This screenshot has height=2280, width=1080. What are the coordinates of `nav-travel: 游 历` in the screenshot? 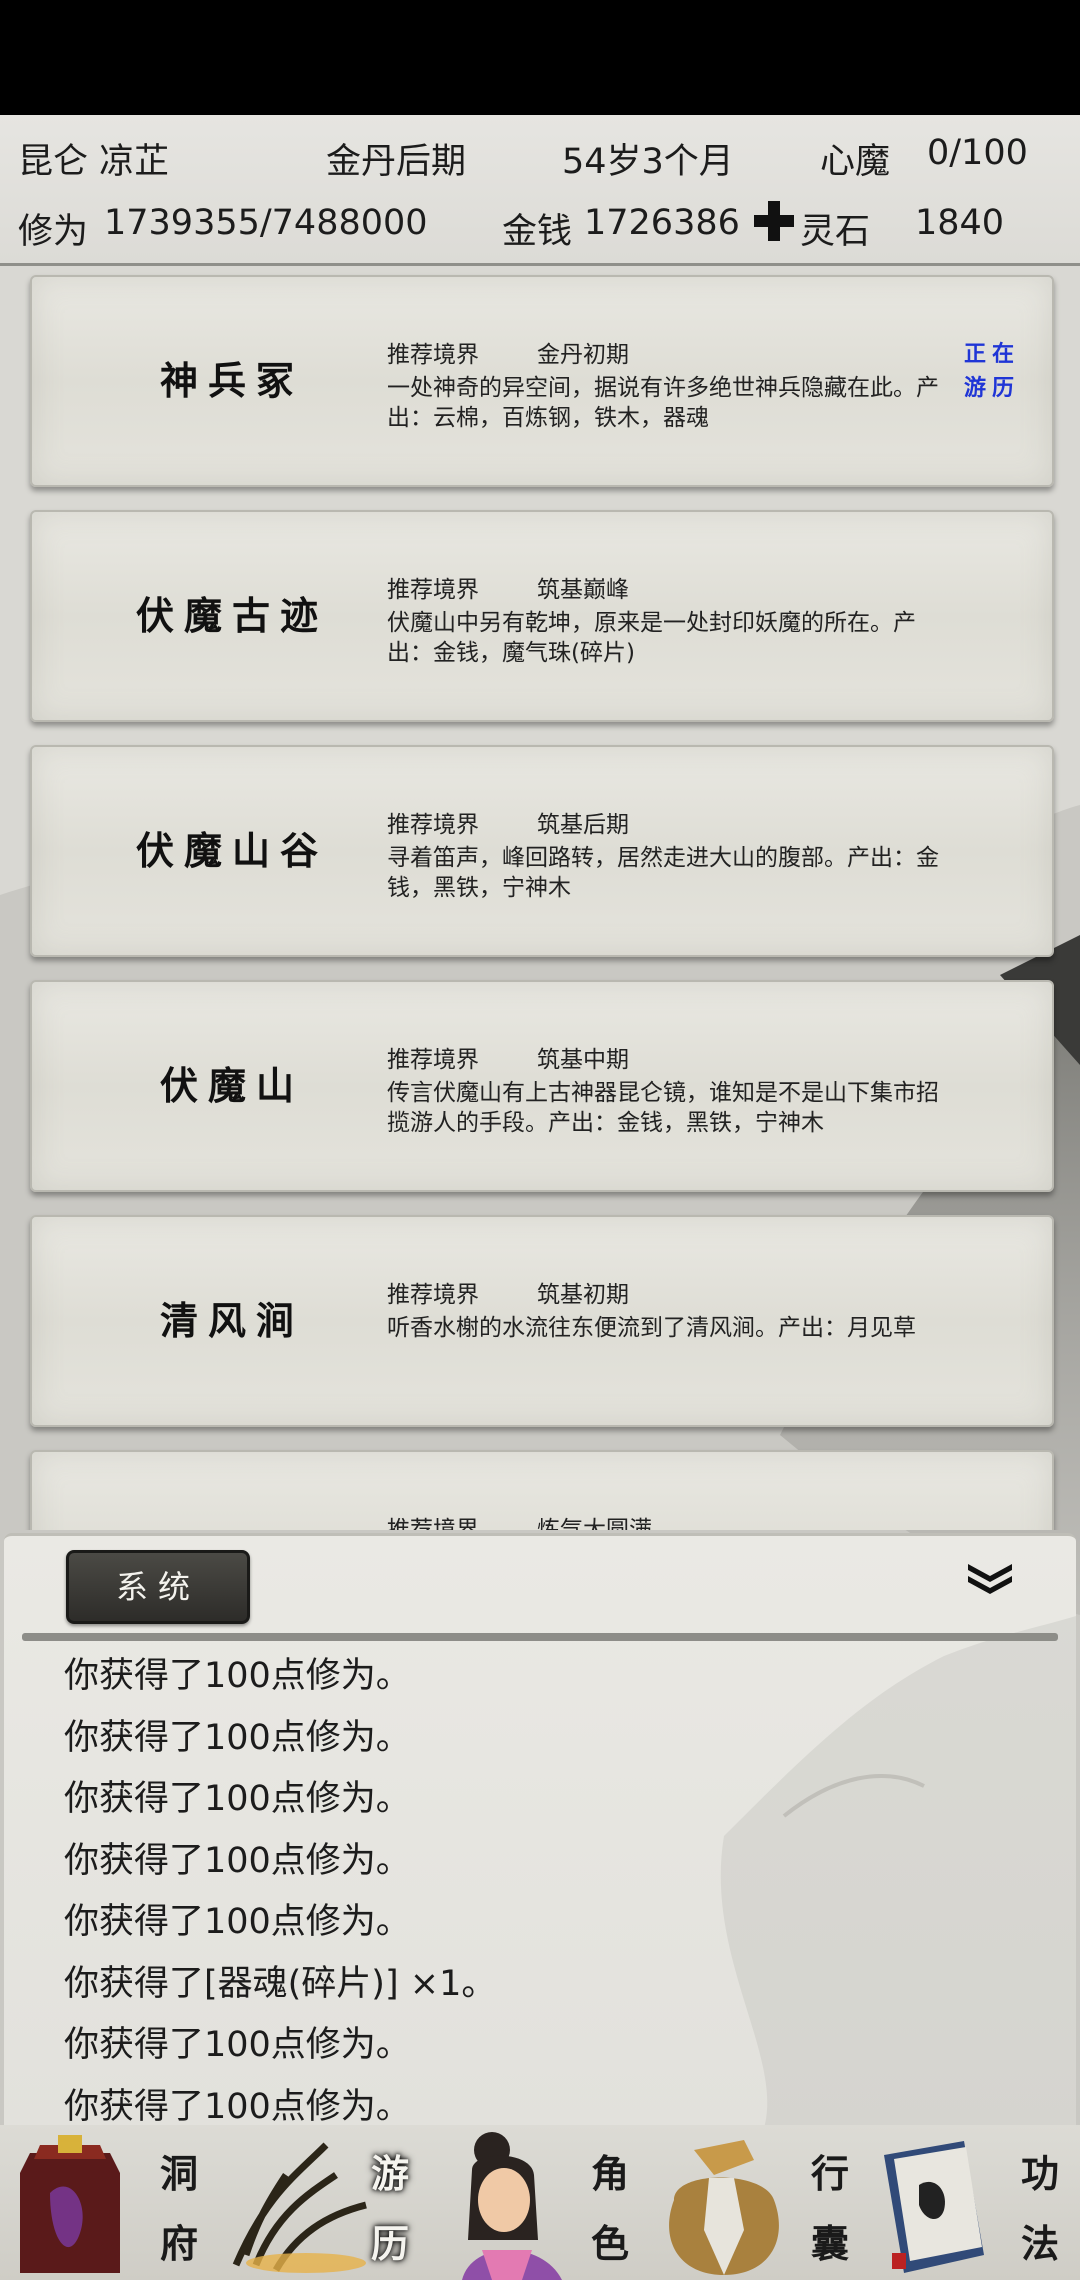 It's located at (324, 2202).